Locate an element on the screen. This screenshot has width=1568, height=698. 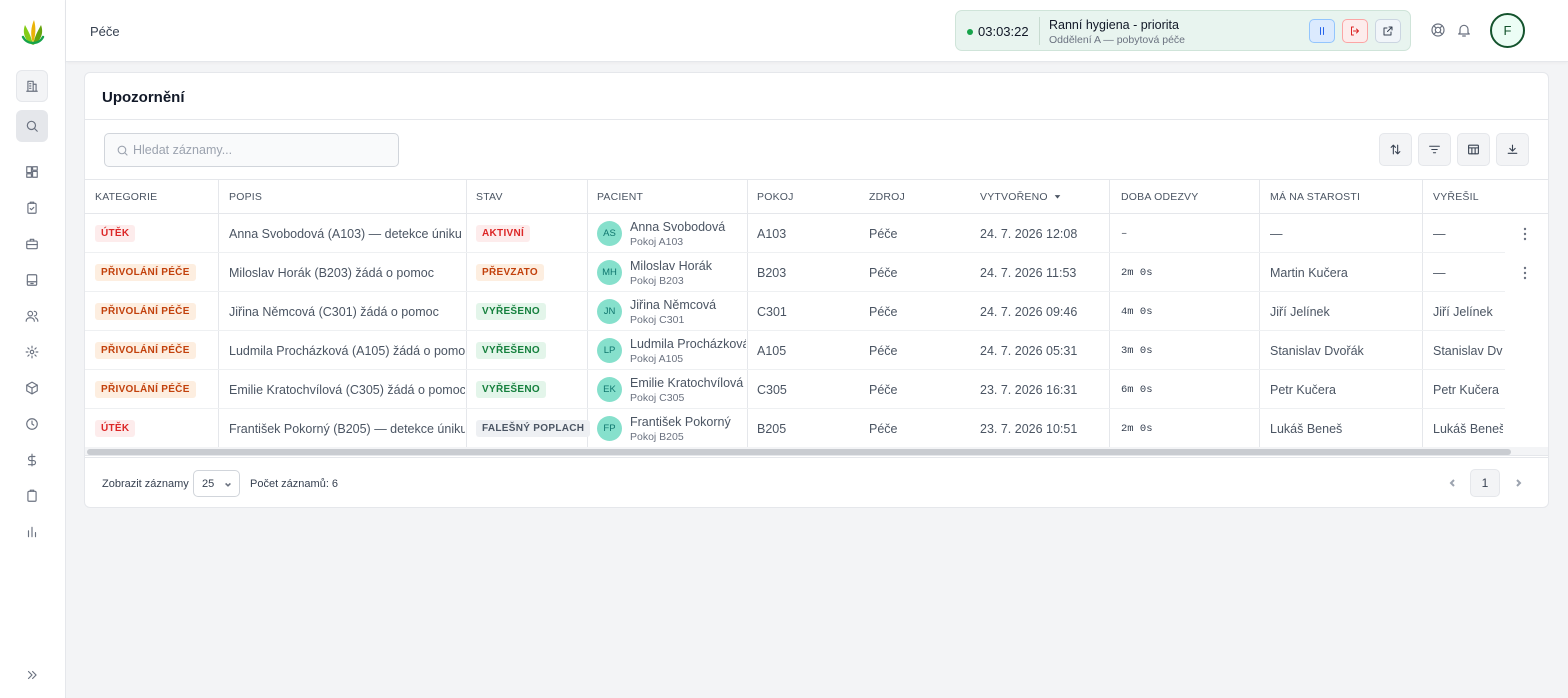
filter-icon is located at coordinates (1434, 149).